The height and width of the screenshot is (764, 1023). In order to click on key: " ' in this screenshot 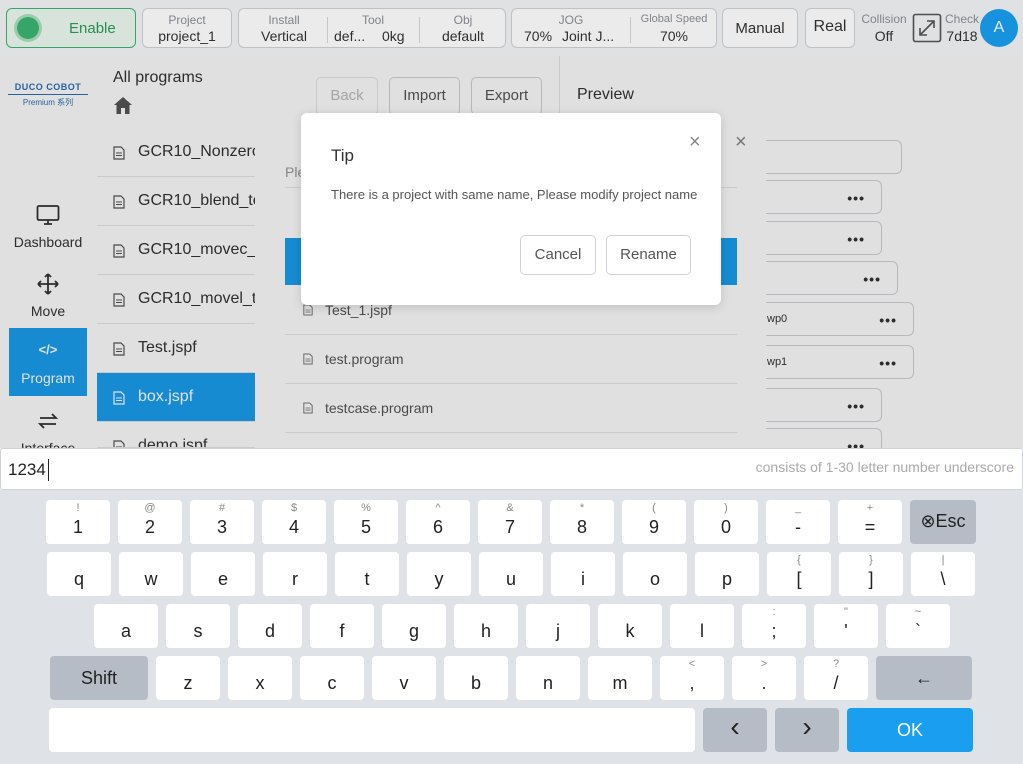, I will do `click(846, 626)`.